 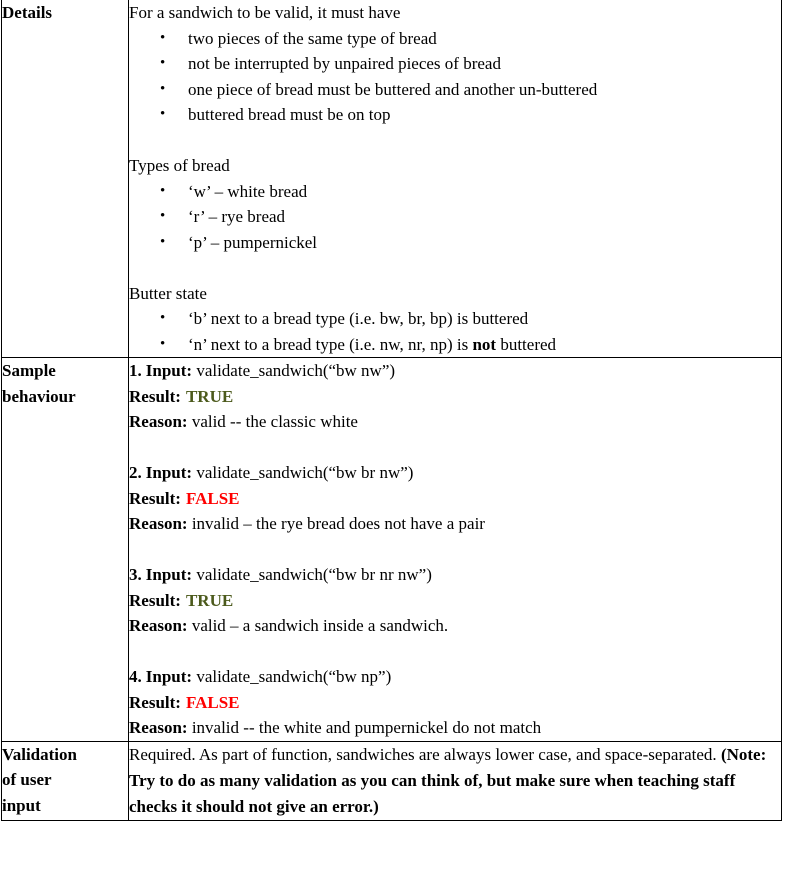 I want to click on list-item: buttered bread must be on top, so click(x=455, y=115).